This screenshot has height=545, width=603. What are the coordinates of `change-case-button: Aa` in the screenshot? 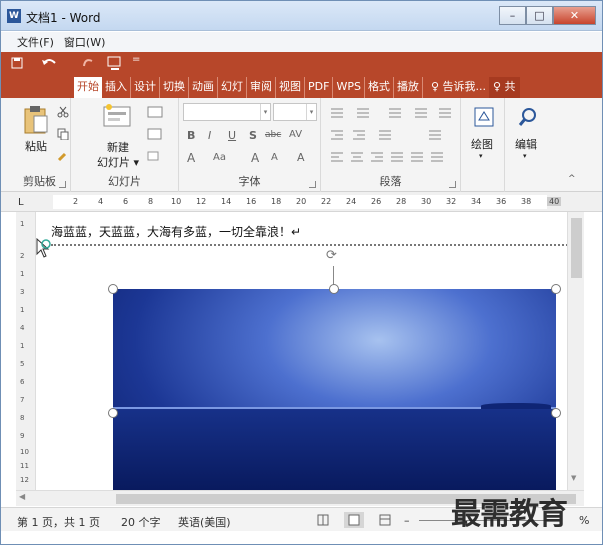 It's located at (219, 157).